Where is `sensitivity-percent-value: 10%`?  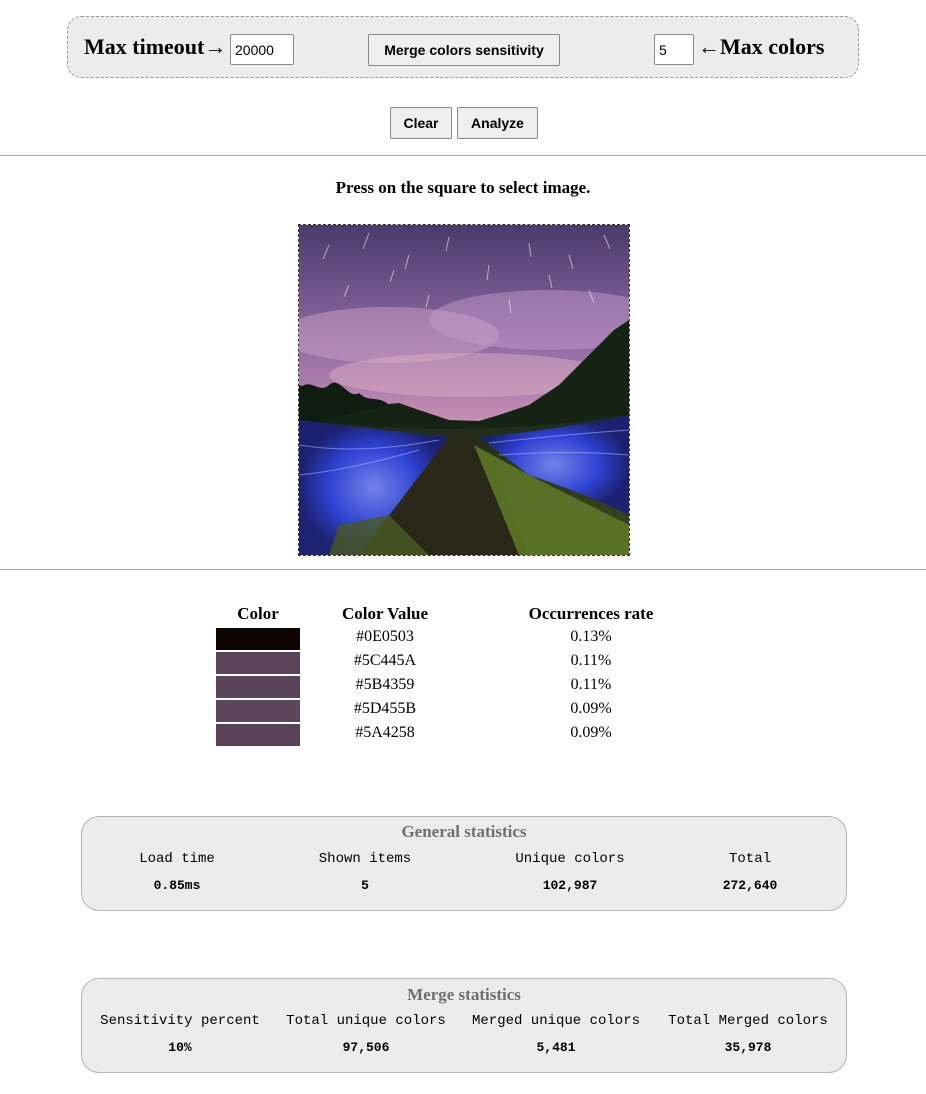
sensitivity-percent-value: 10% is located at coordinates (180, 1047).